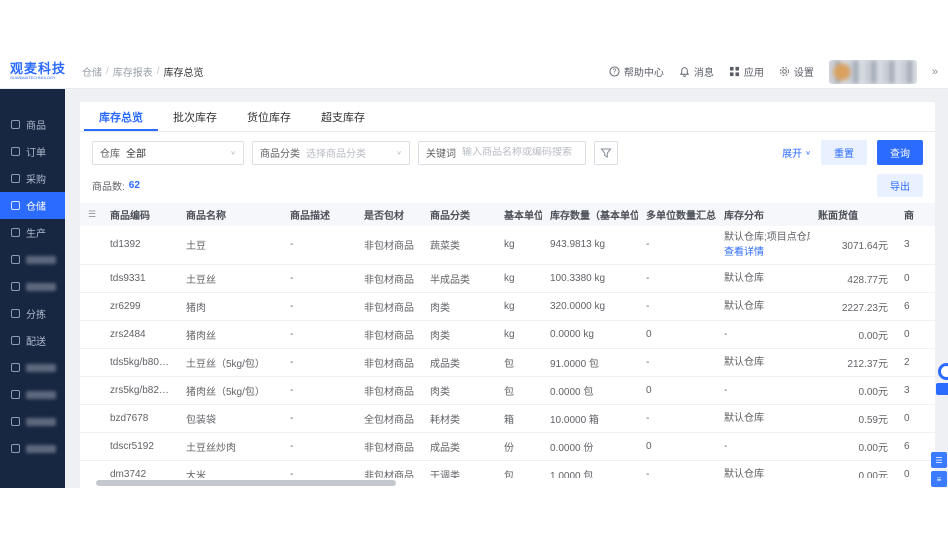 Image resolution: width=948 pixels, height=548 pixels. I want to click on column-header-desc: 商品描述, so click(319, 214).